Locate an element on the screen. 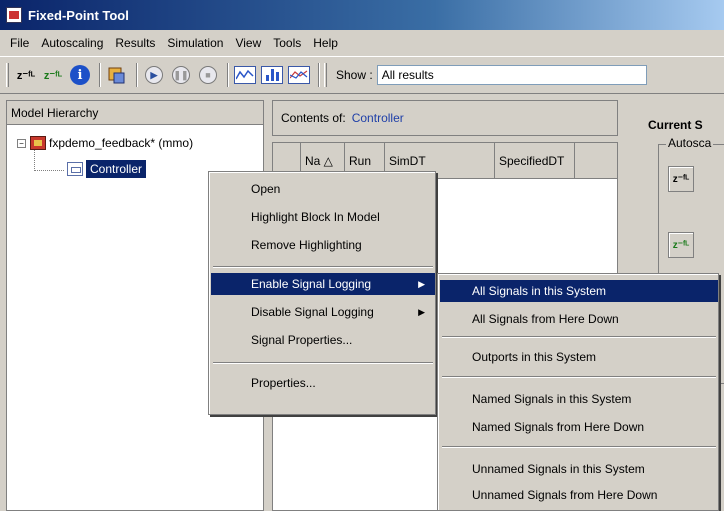 Image resolution: width=724 pixels, height=511 pixels. play-button: ▶ is located at coordinates (154, 75).